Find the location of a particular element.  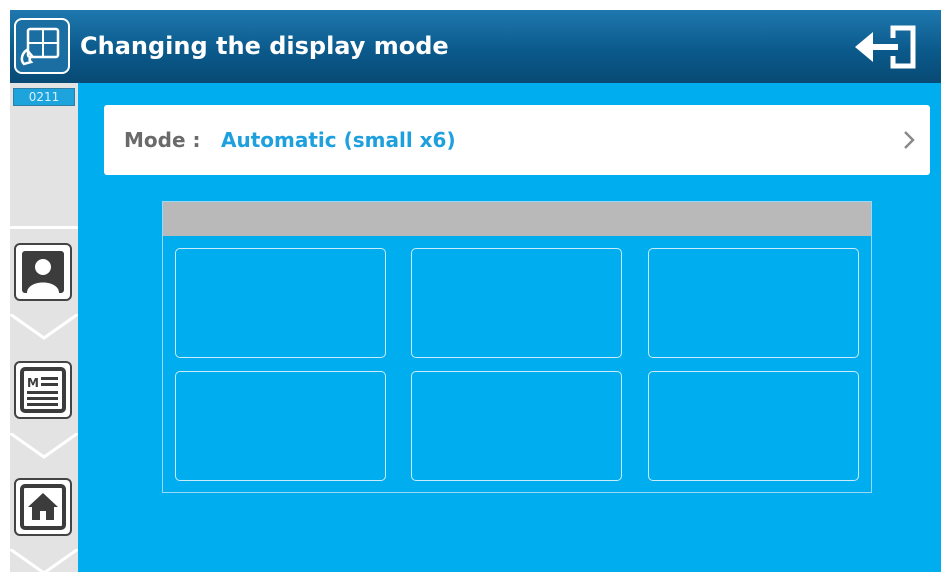

chevron-right-icon is located at coordinates (909, 140).